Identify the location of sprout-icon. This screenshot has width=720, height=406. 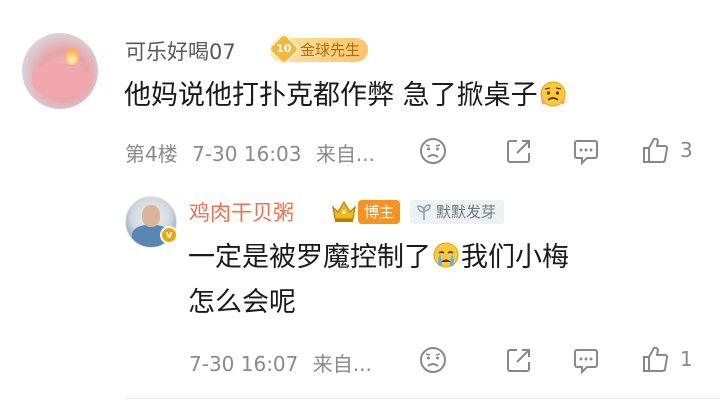
(424, 215).